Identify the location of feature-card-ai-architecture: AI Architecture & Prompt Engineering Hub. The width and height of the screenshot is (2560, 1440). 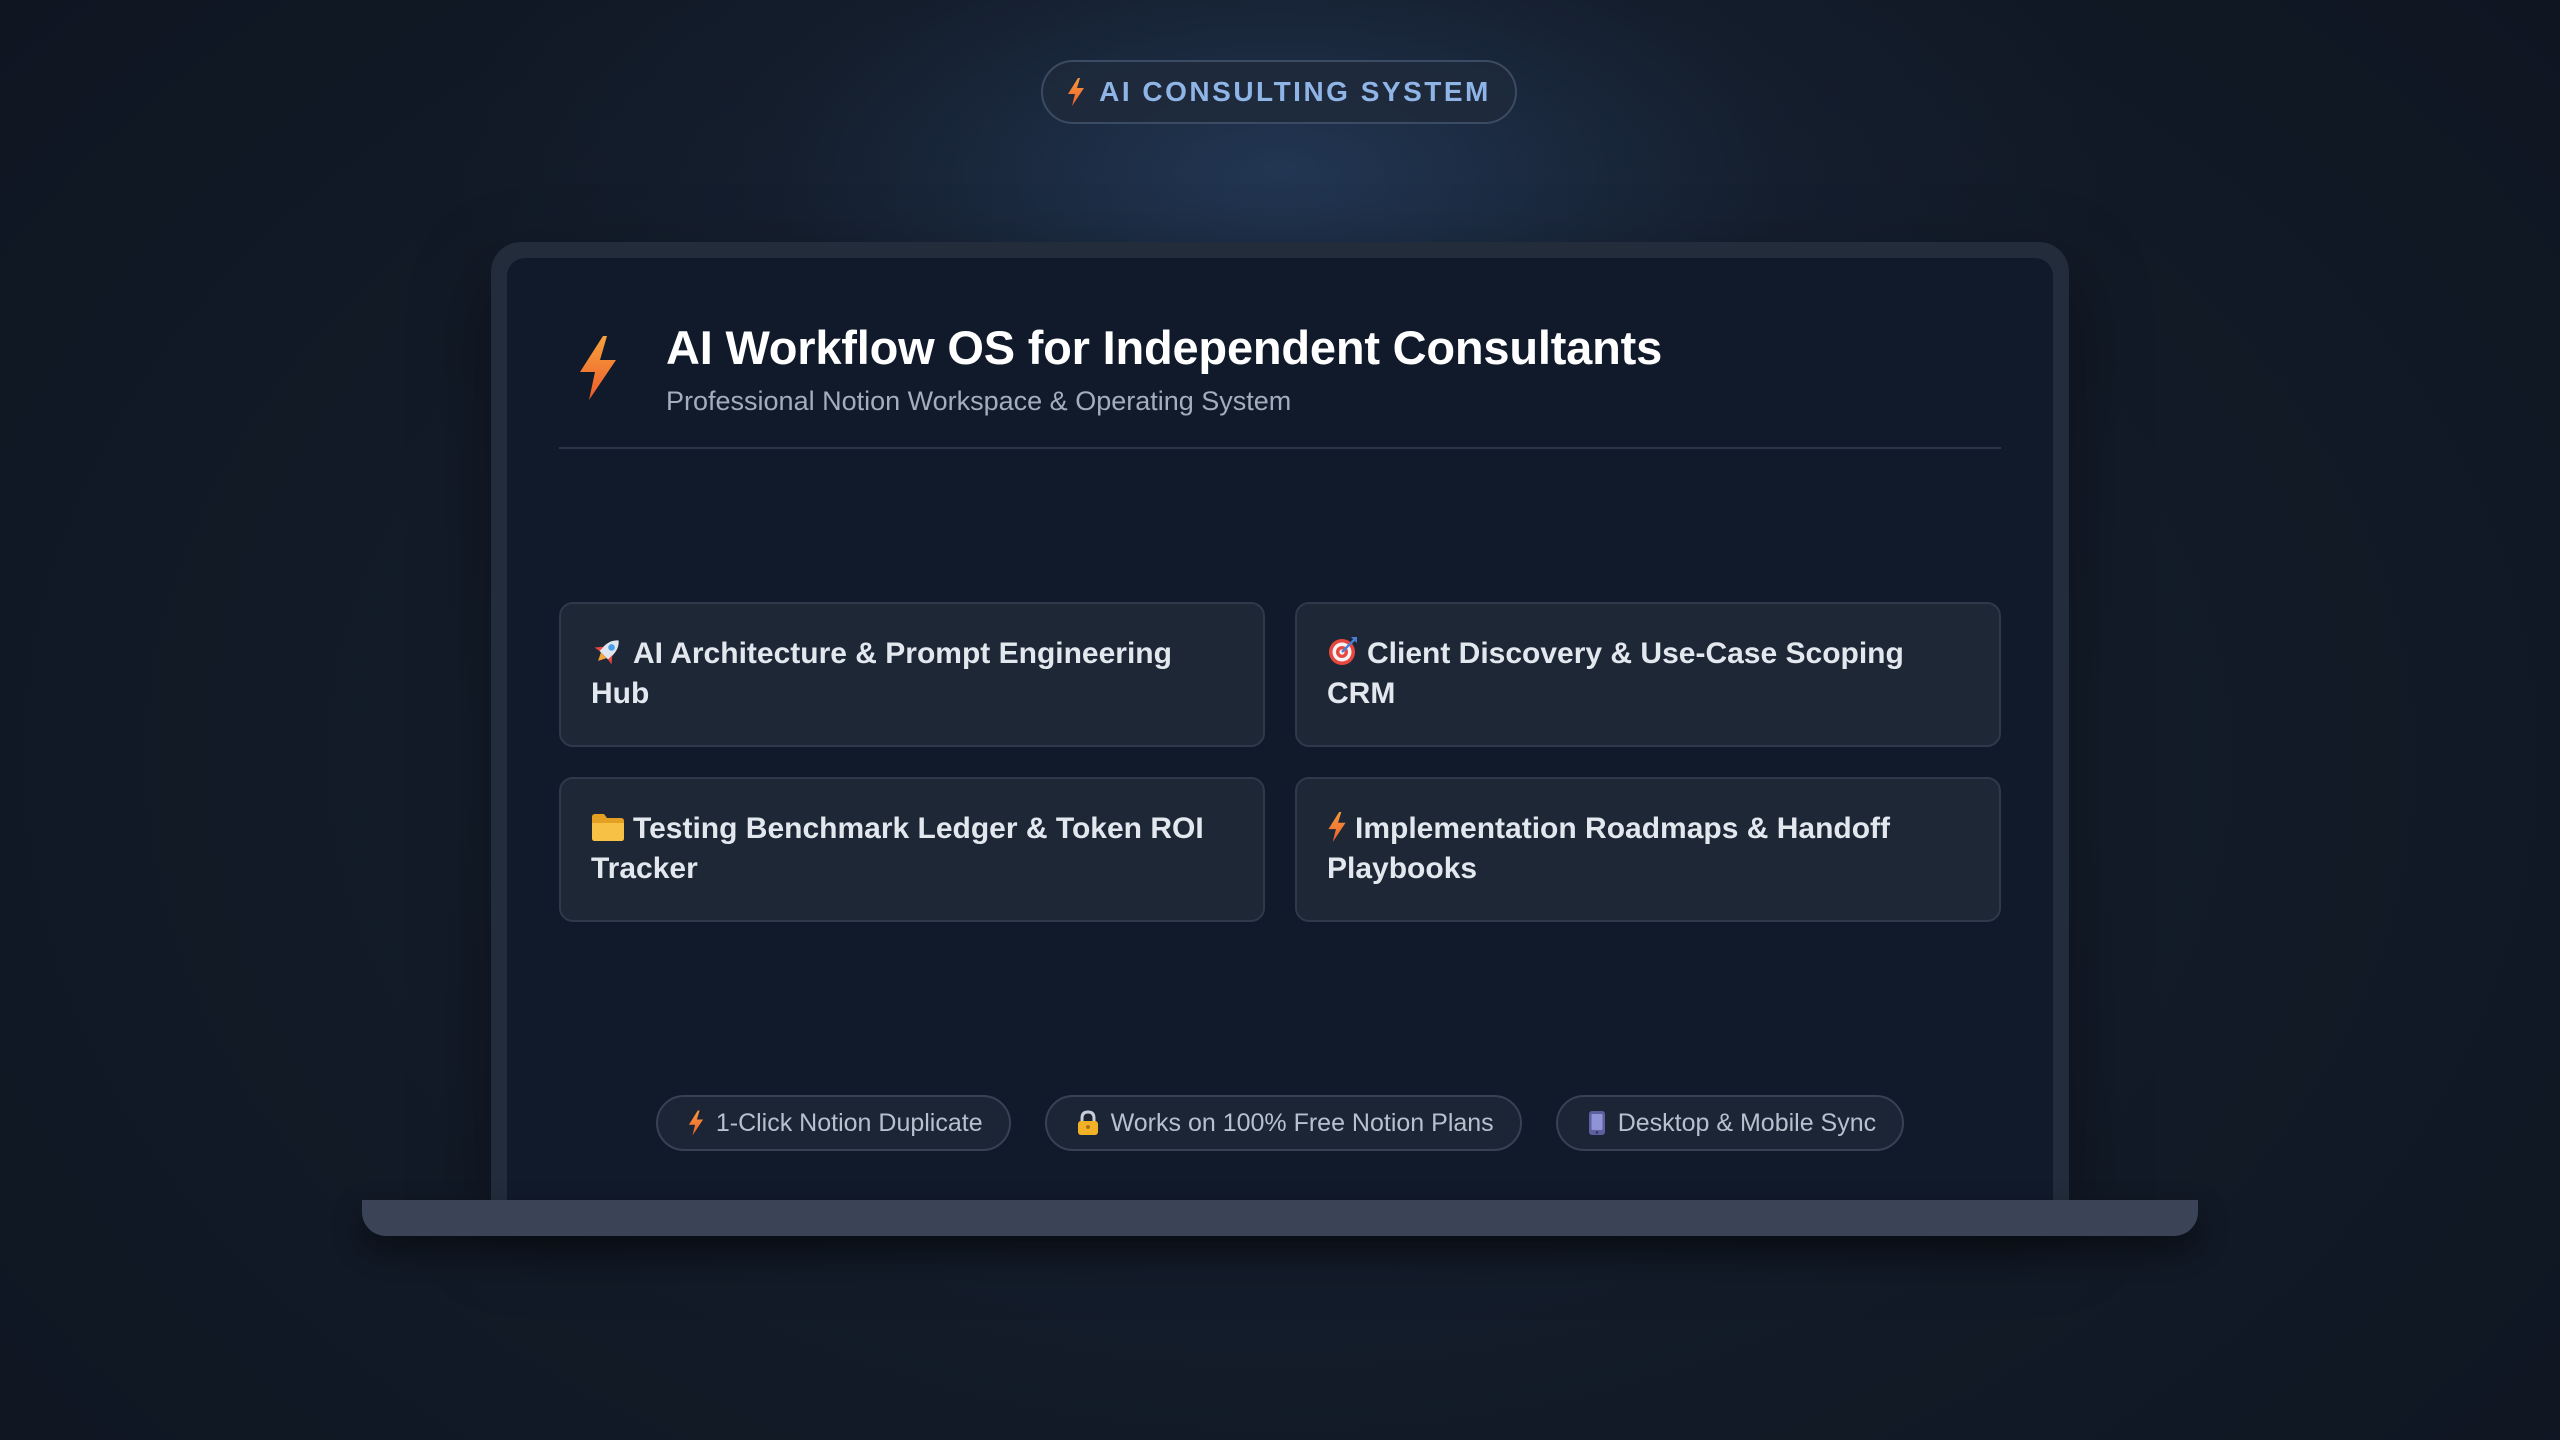
(912, 674).